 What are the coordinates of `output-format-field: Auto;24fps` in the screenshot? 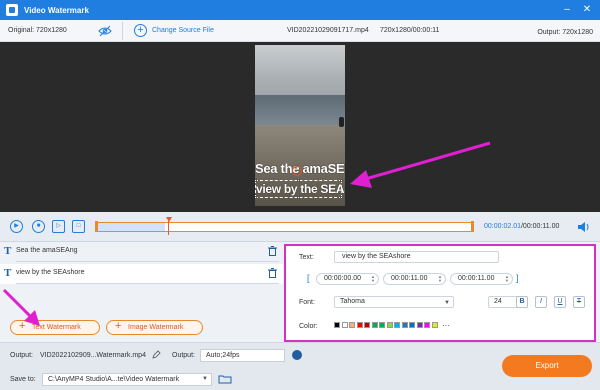 It's located at (242, 355).